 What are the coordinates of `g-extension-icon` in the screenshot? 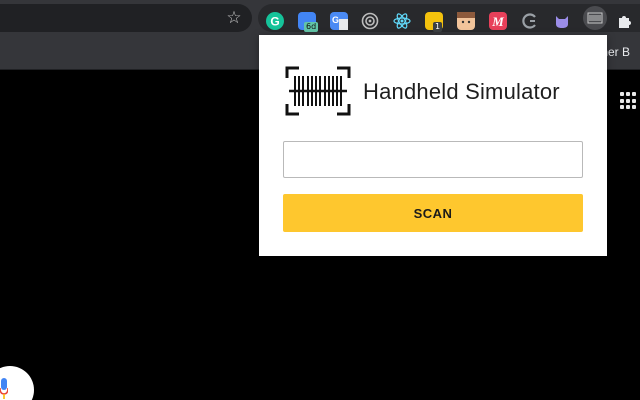 It's located at (530, 21).